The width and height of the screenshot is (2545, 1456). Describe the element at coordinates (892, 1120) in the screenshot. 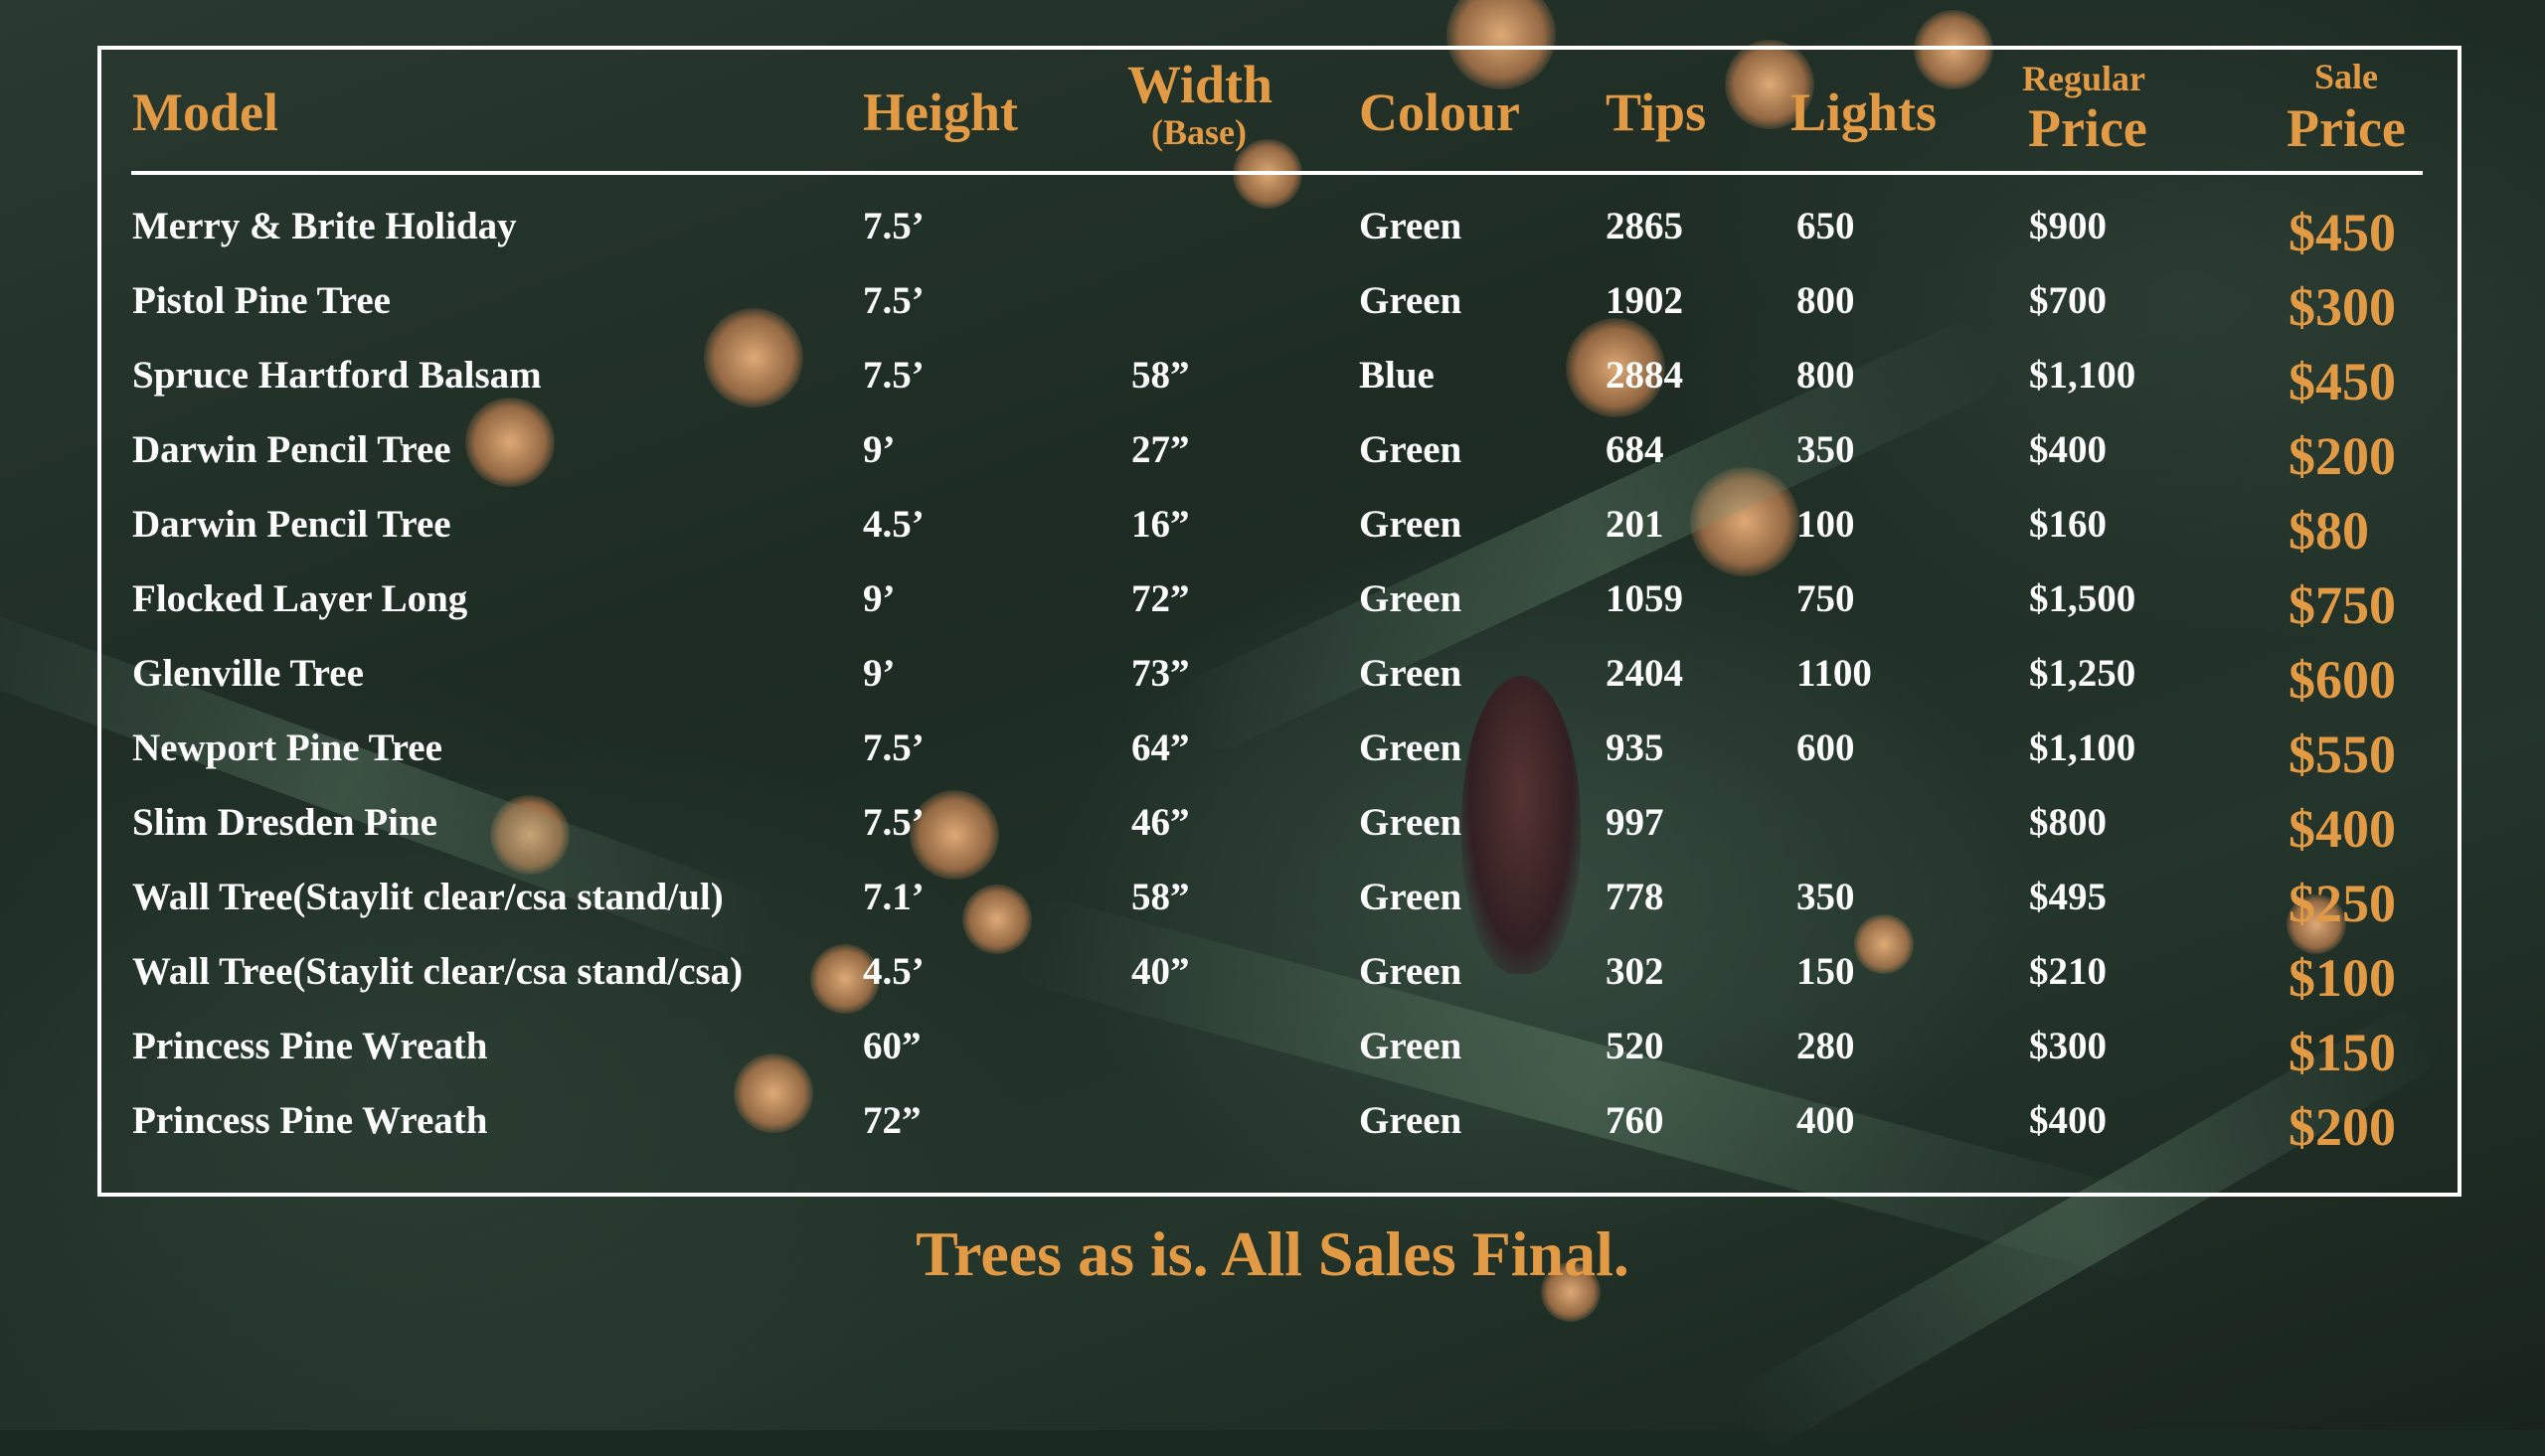

I see `cell-height: 72”` at that location.